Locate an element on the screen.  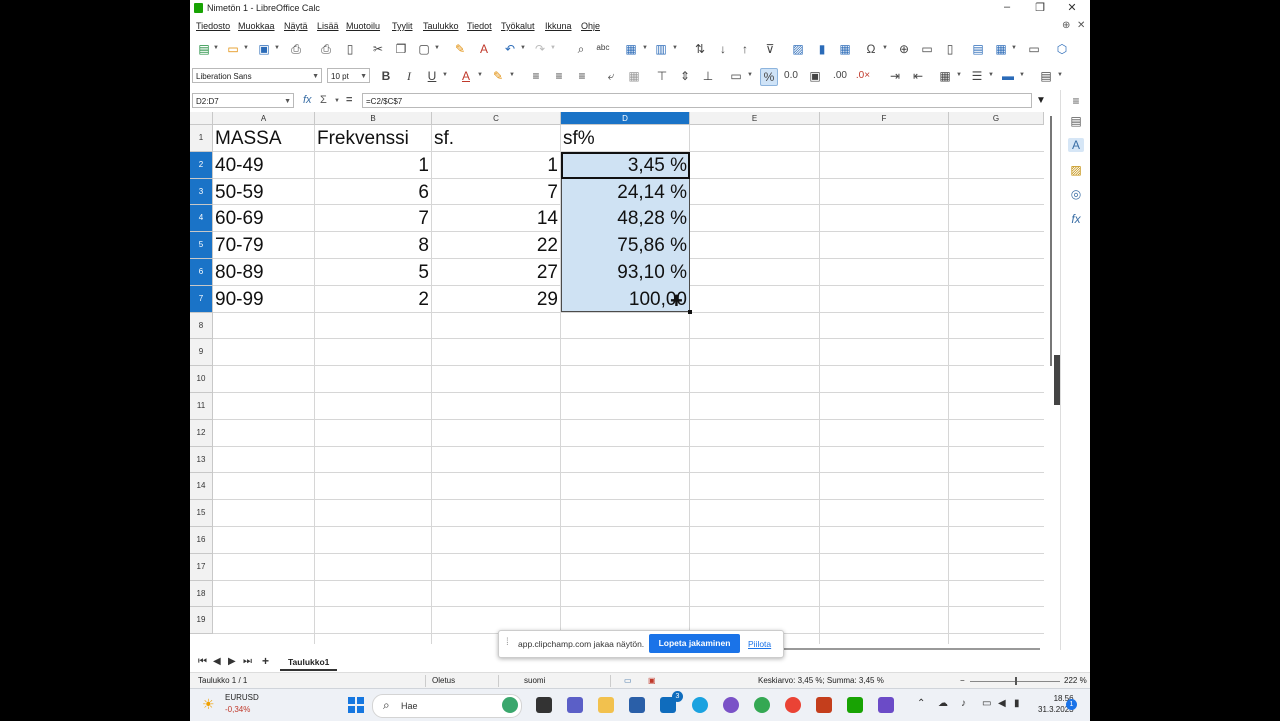
cell-c7: 29 is located at coordinates (496, 299).